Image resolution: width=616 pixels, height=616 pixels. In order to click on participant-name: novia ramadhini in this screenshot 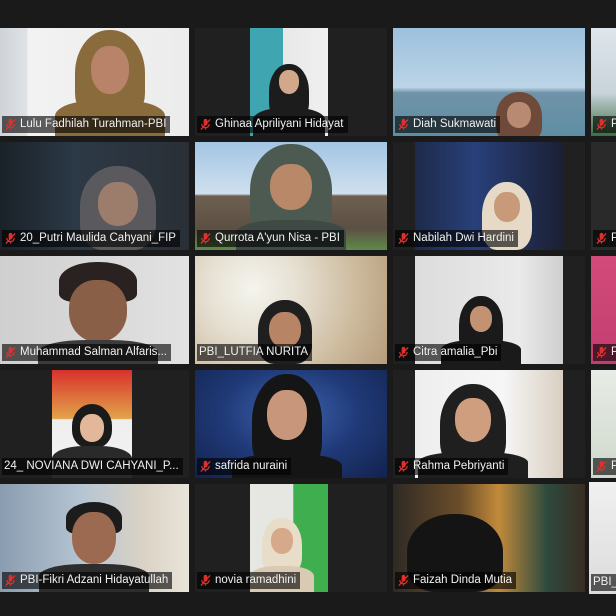, I will do `click(256, 580)`.